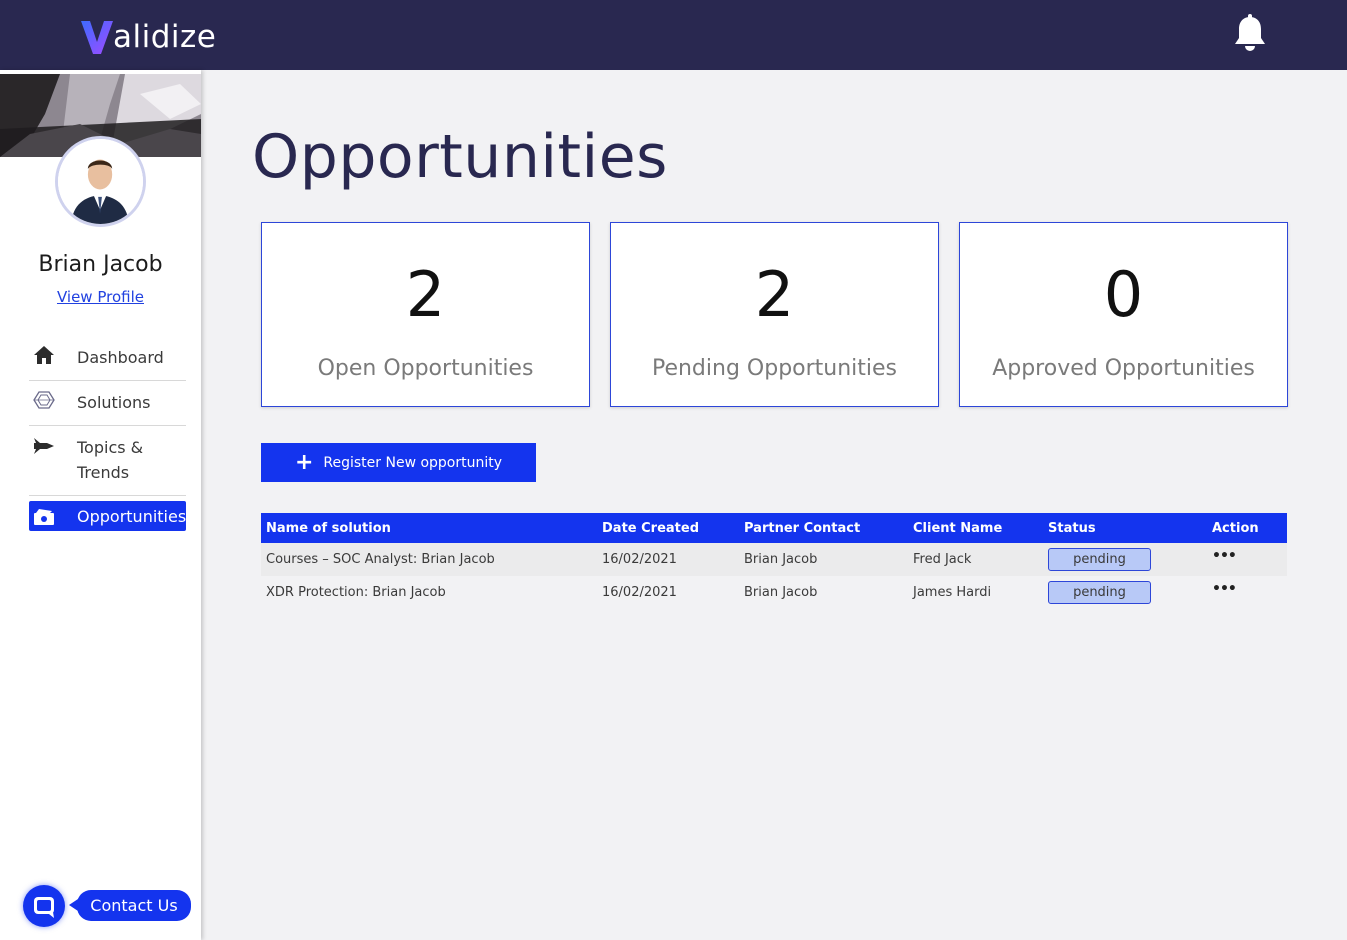  Describe the element at coordinates (134, 905) in the screenshot. I see `contact-us-button: Contact Us` at that location.